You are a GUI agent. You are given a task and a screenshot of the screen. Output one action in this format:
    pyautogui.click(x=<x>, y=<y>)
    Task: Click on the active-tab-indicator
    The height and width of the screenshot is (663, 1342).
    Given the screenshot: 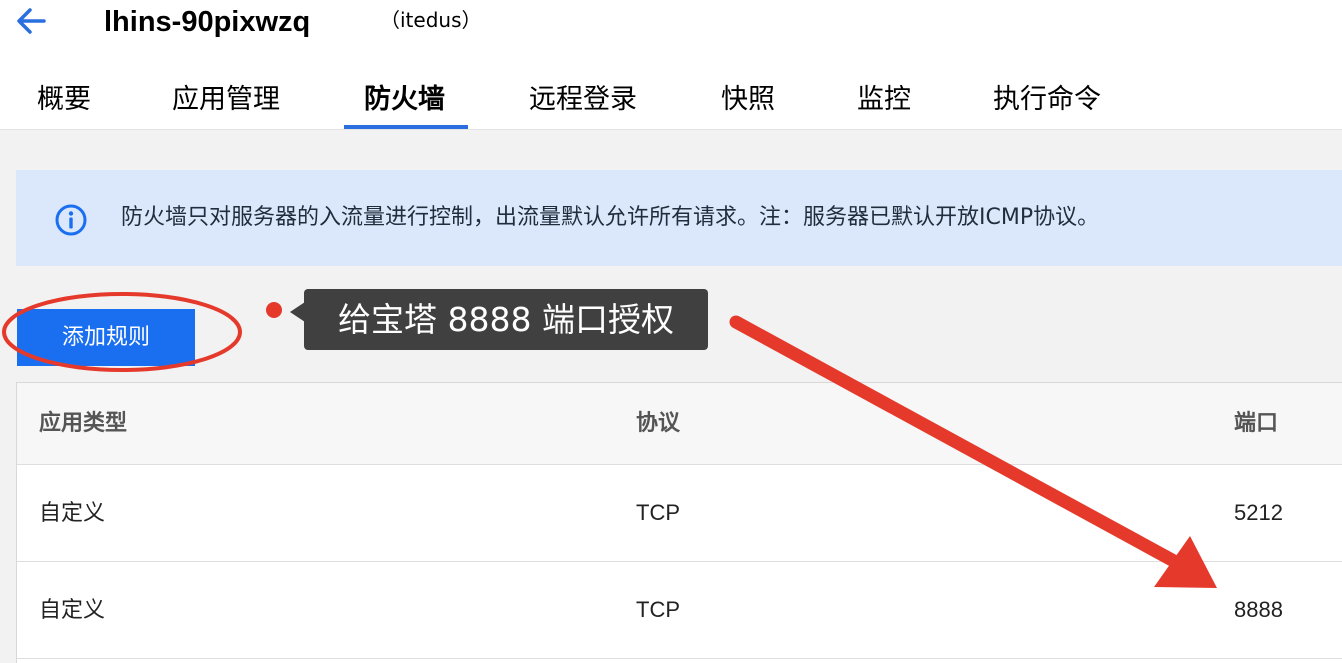 What is the action you would take?
    pyautogui.click(x=406, y=127)
    